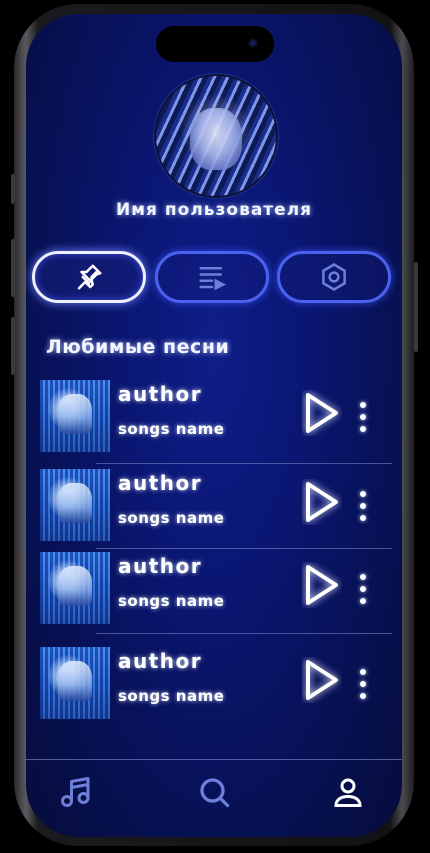  I want to click on action-button, so click(13, 189).